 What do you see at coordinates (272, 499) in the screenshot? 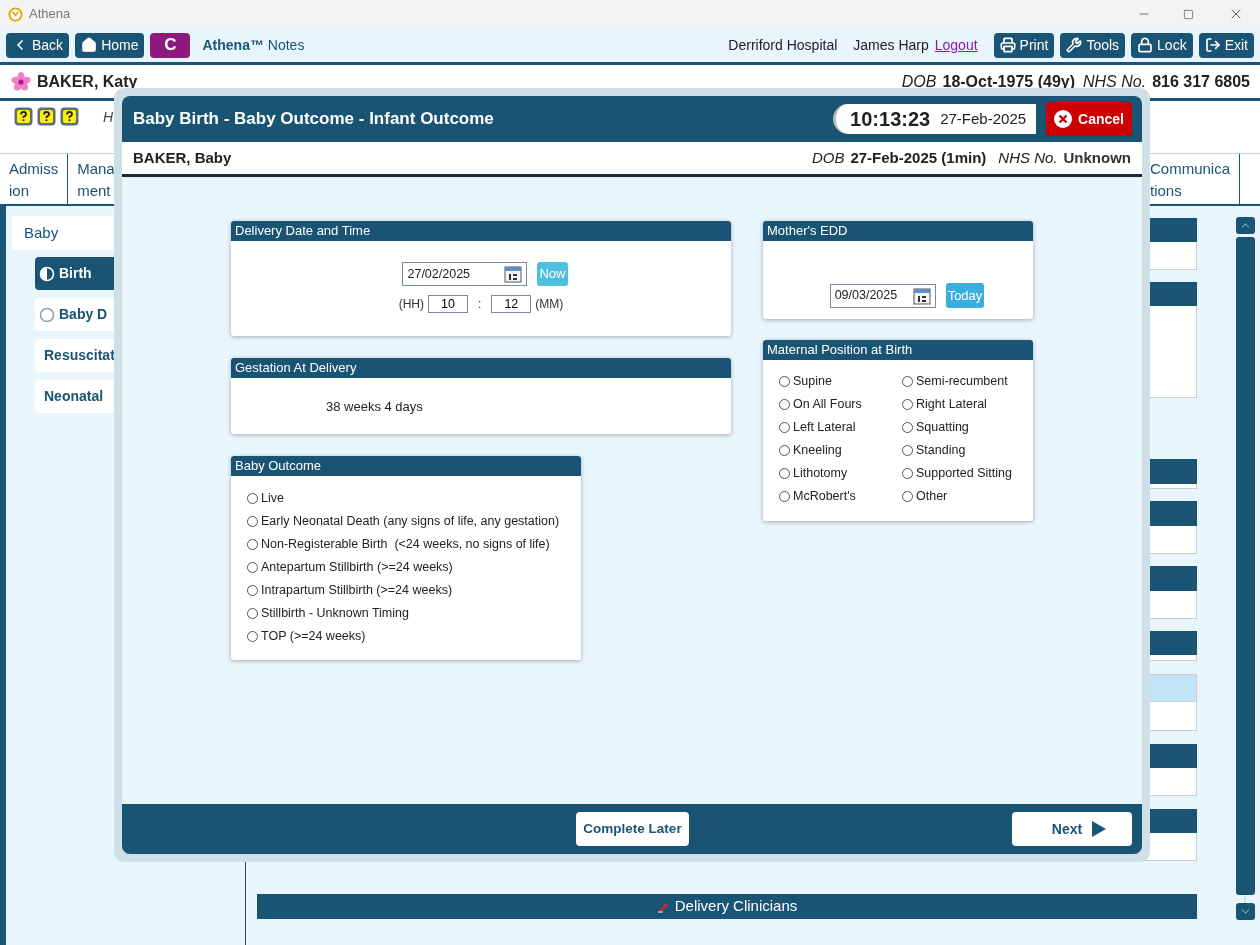
I see `radio-label: Live` at bounding box center [272, 499].